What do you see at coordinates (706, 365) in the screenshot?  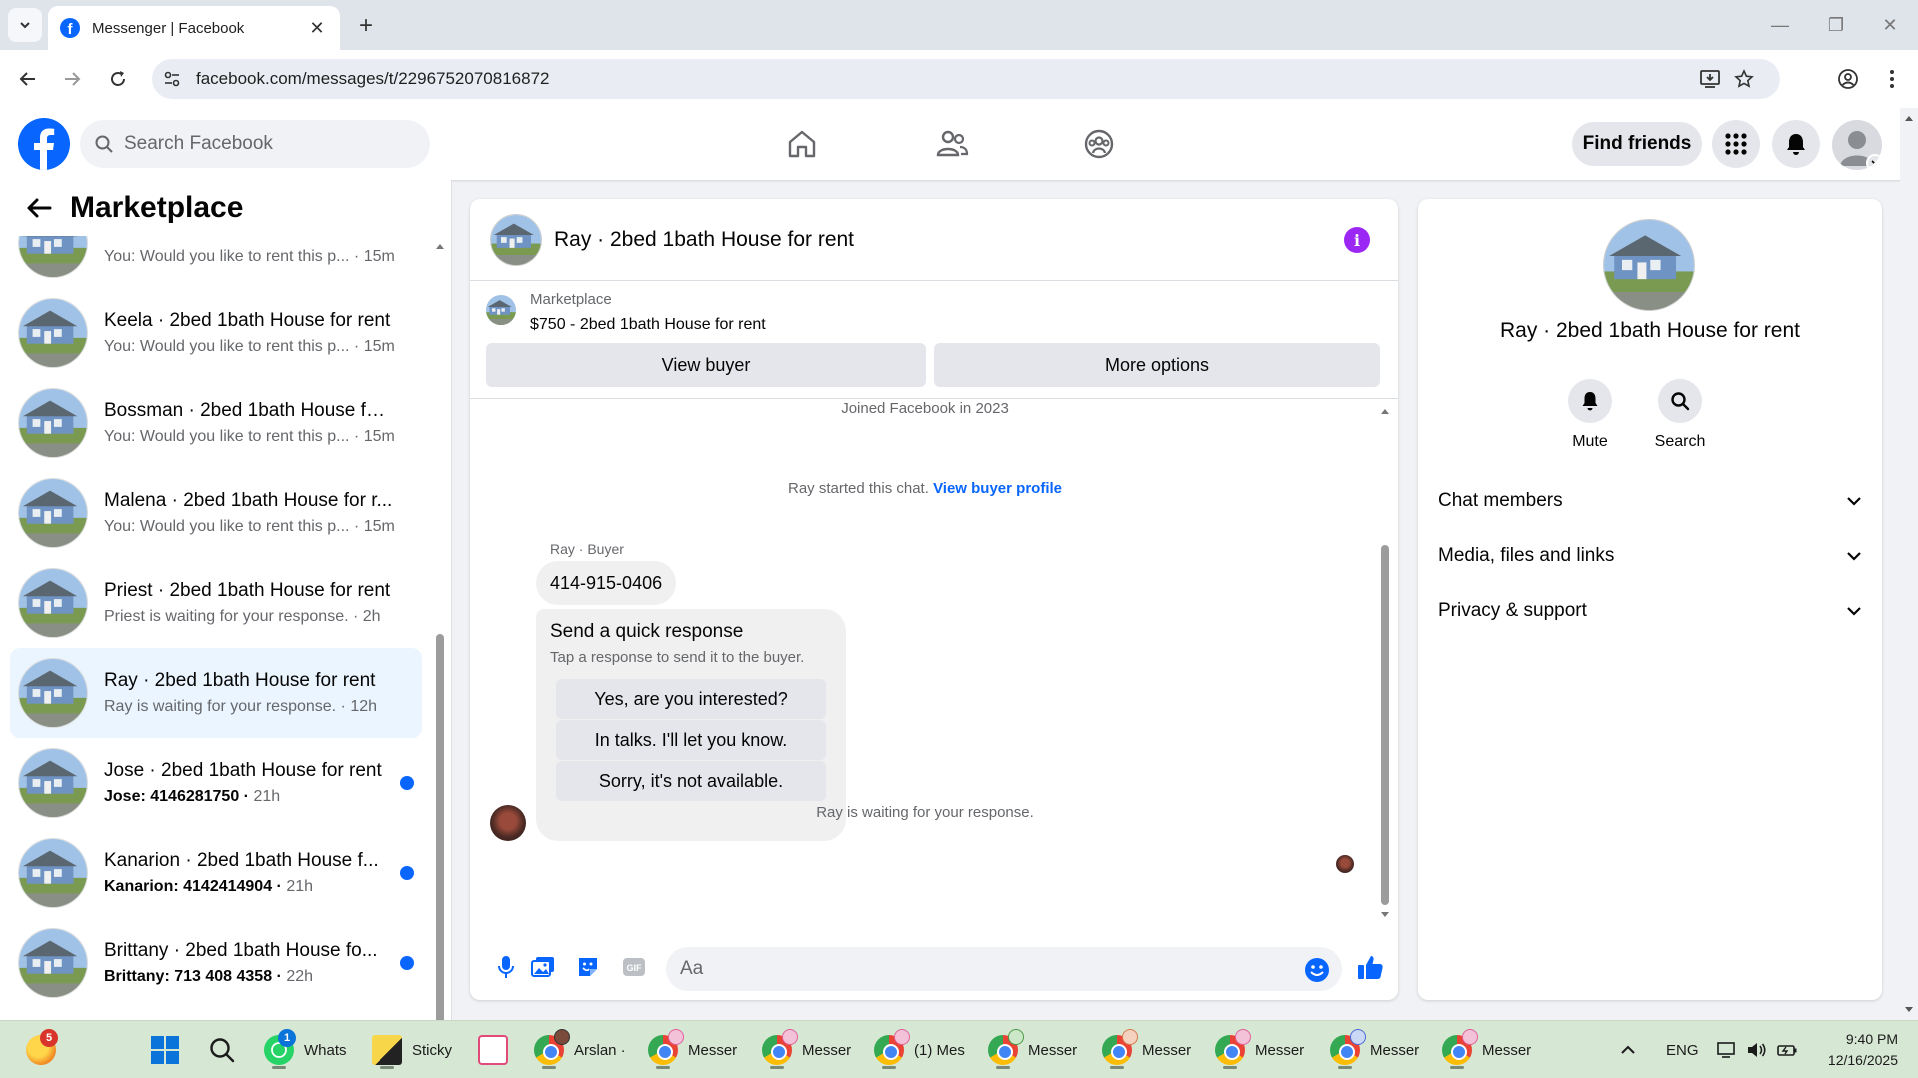 I see `view-buyer-button: View buyer` at bounding box center [706, 365].